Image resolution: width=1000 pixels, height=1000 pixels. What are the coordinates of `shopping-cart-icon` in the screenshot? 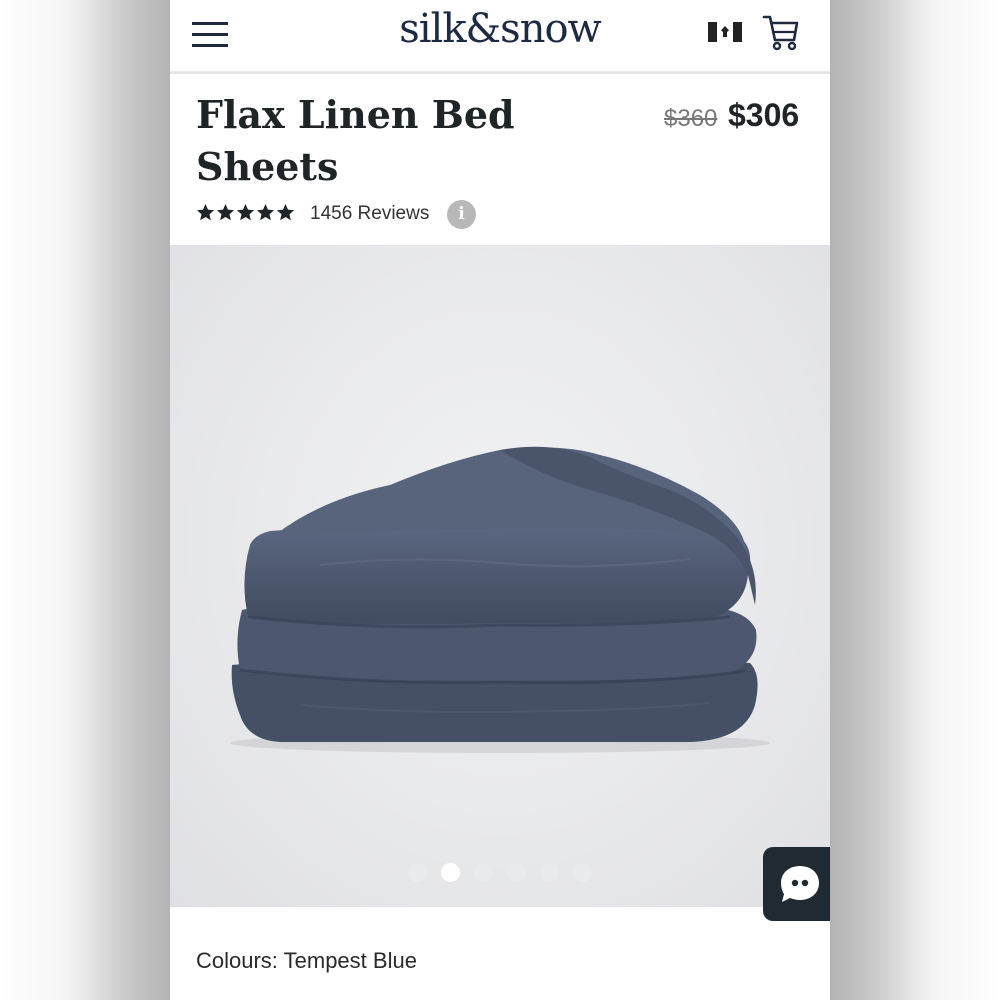 It's located at (781, 32).